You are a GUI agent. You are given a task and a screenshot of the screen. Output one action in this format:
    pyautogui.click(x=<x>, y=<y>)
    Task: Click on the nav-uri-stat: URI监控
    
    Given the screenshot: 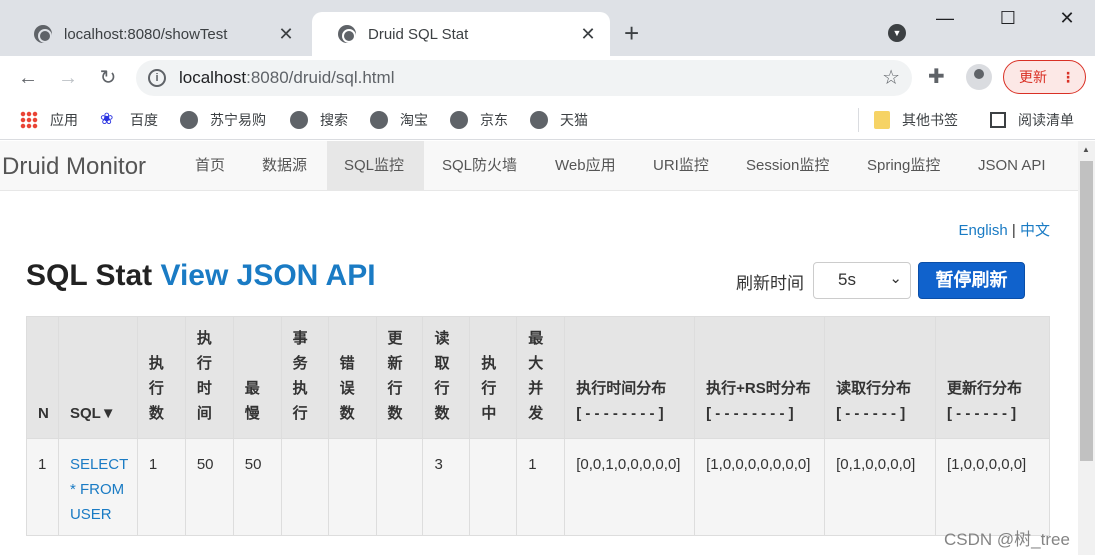 What is the action you would take?
    pyautogui.click(x=681, y=166)
    